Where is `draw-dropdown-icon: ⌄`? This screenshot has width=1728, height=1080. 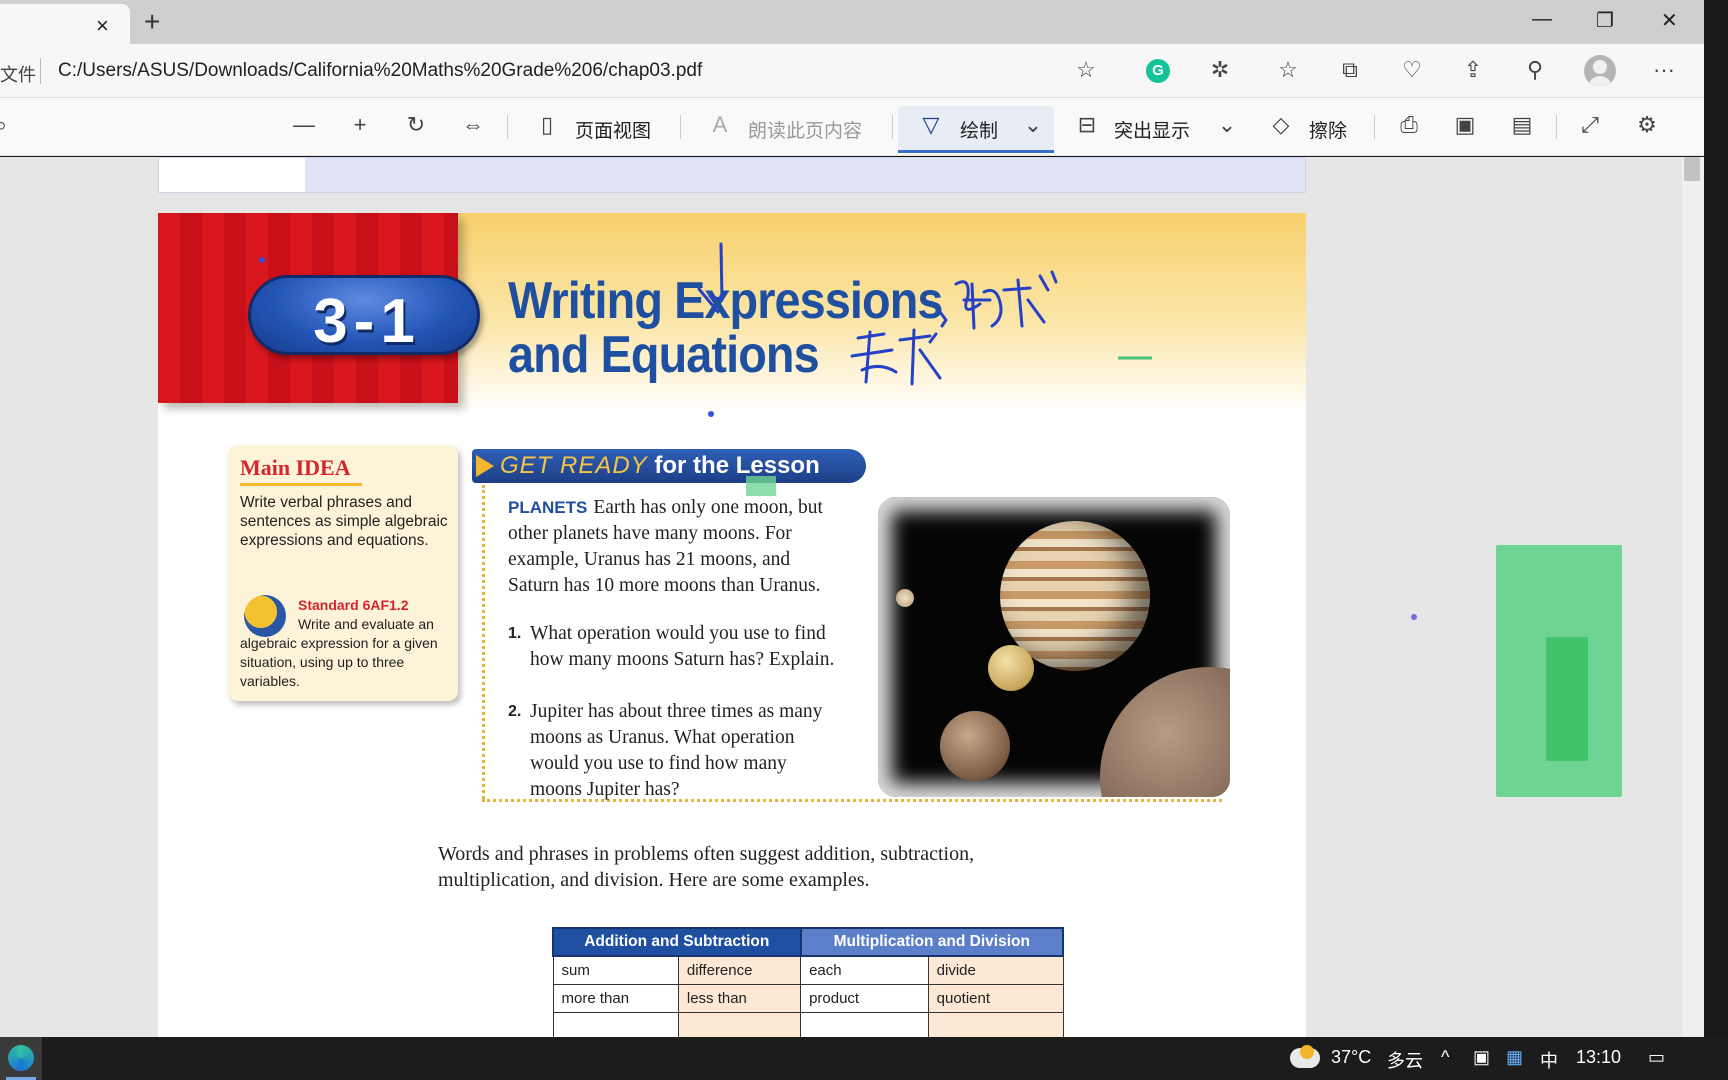 draw-dropdown-icon: ⌄ is located at coordinates (1033, 125).